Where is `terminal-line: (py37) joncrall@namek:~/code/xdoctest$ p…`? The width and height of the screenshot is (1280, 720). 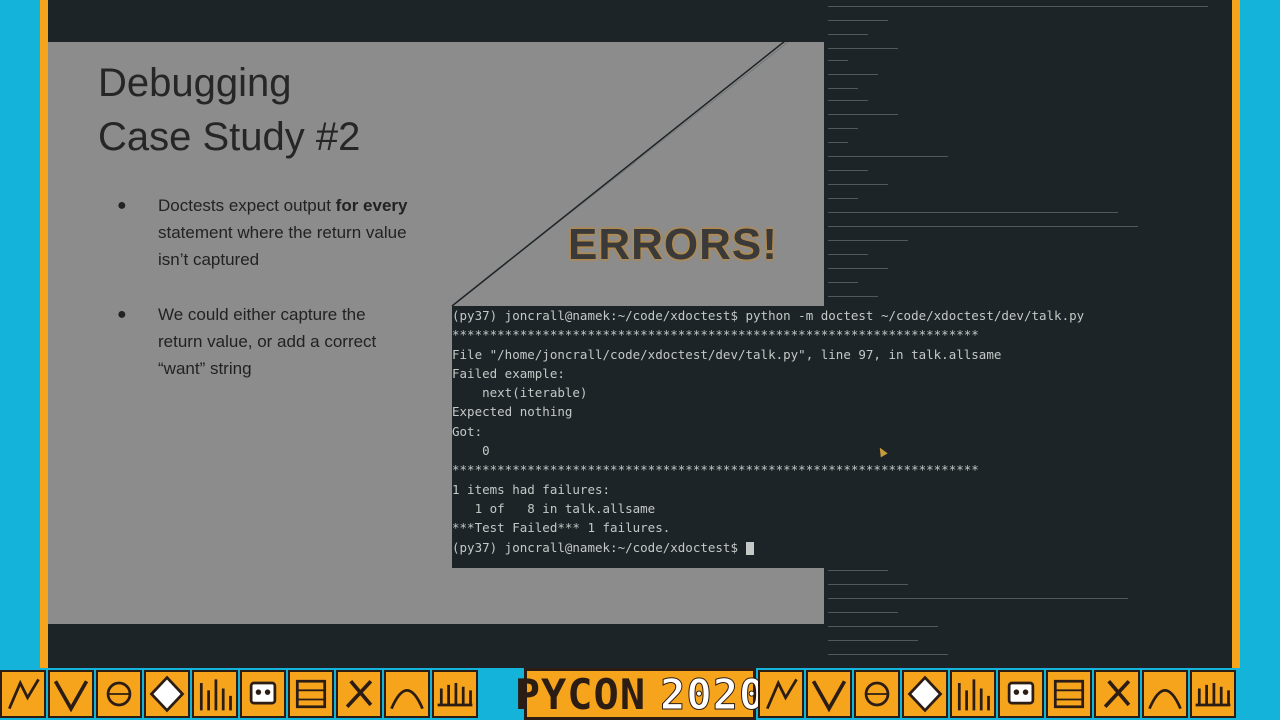 terminal-line: (py37) joncrall@namek:~/code/xdoctest$ p… is located at coordinates (768, 315).